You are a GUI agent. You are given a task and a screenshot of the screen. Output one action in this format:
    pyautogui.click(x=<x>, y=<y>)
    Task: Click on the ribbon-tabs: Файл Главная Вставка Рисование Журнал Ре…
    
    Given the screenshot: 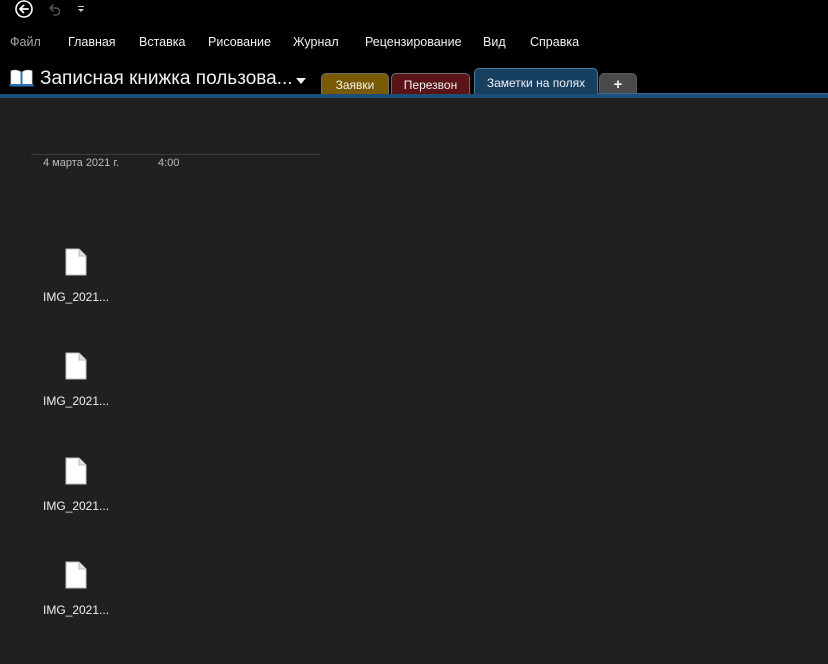 What is the action you would take?
    pyautogui.click(x=414, y=42)
    